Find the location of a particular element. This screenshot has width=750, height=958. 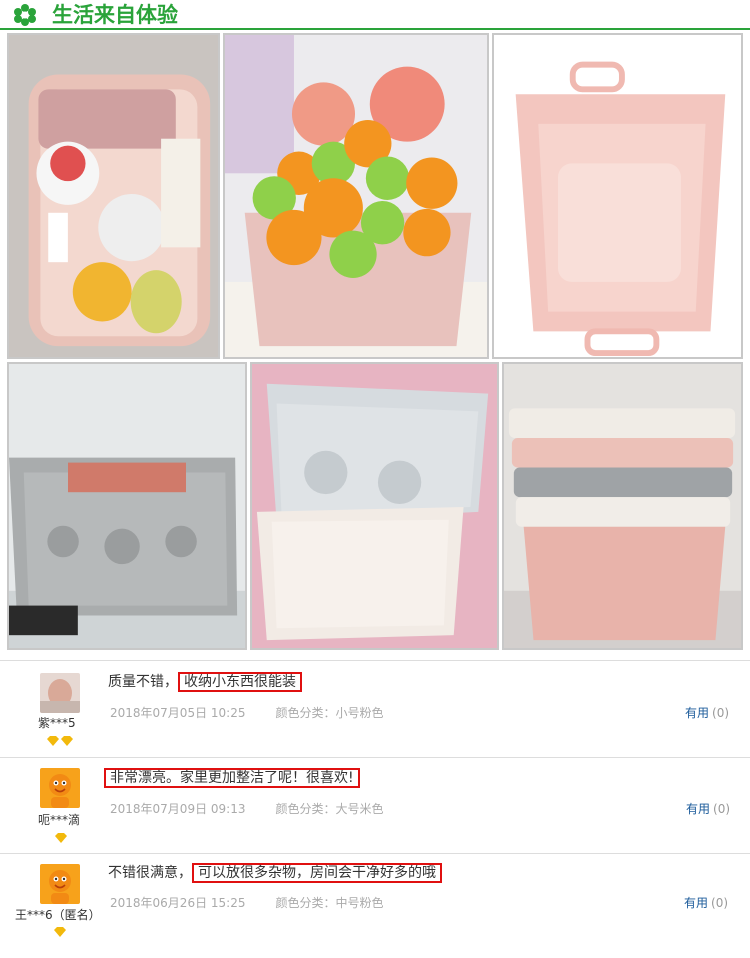

review-text: 不错很满意， 可以放很多杂物，房间会干净好多的哦 is located at coordinates (275, 873).